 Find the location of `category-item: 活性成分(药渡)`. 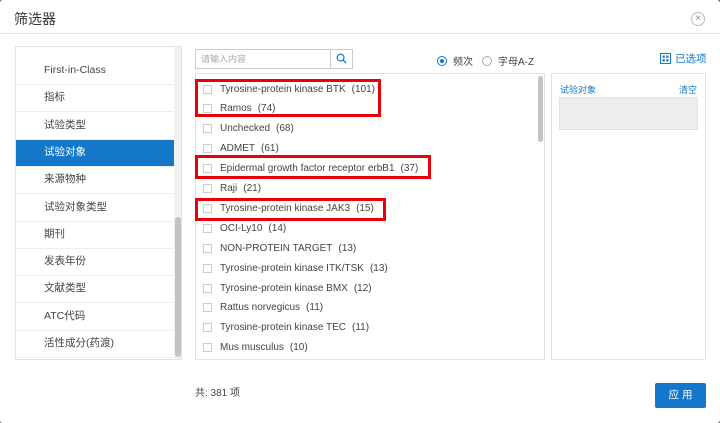

category-item: 活性成分(药渡) is located at coordinates (95, 344).